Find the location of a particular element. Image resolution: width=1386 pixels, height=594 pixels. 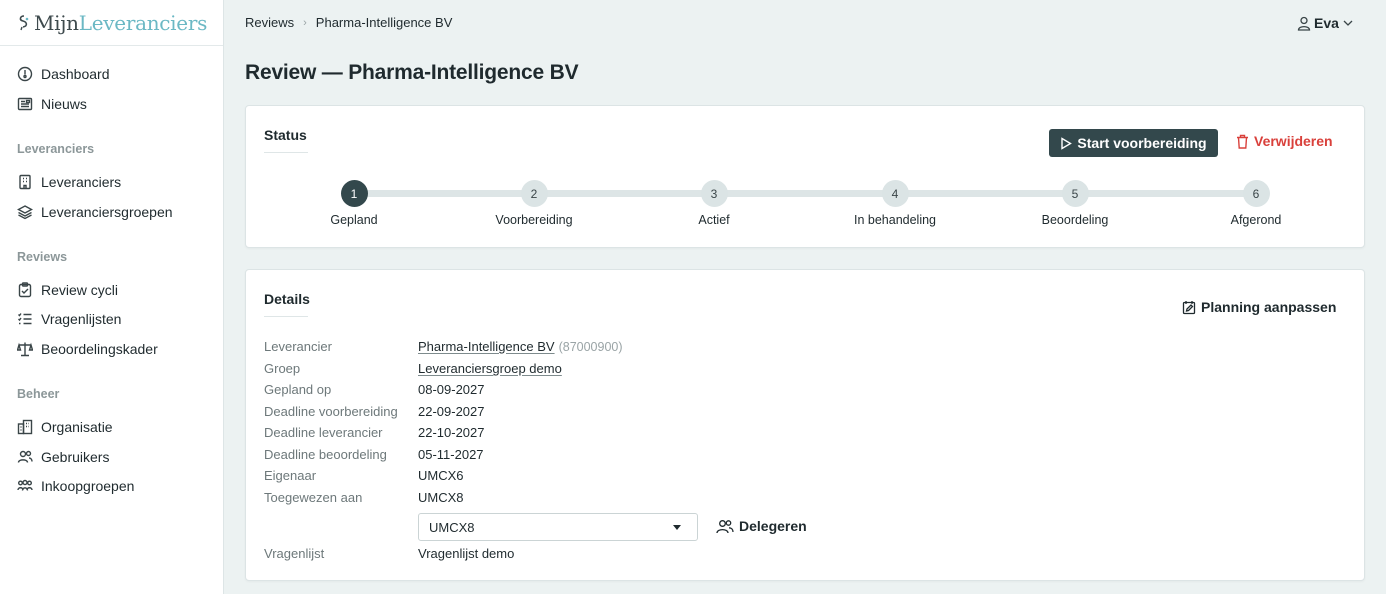

detail-row-eigenaar: Eigenaar UMCX6 is located at coordinates (364, 475).